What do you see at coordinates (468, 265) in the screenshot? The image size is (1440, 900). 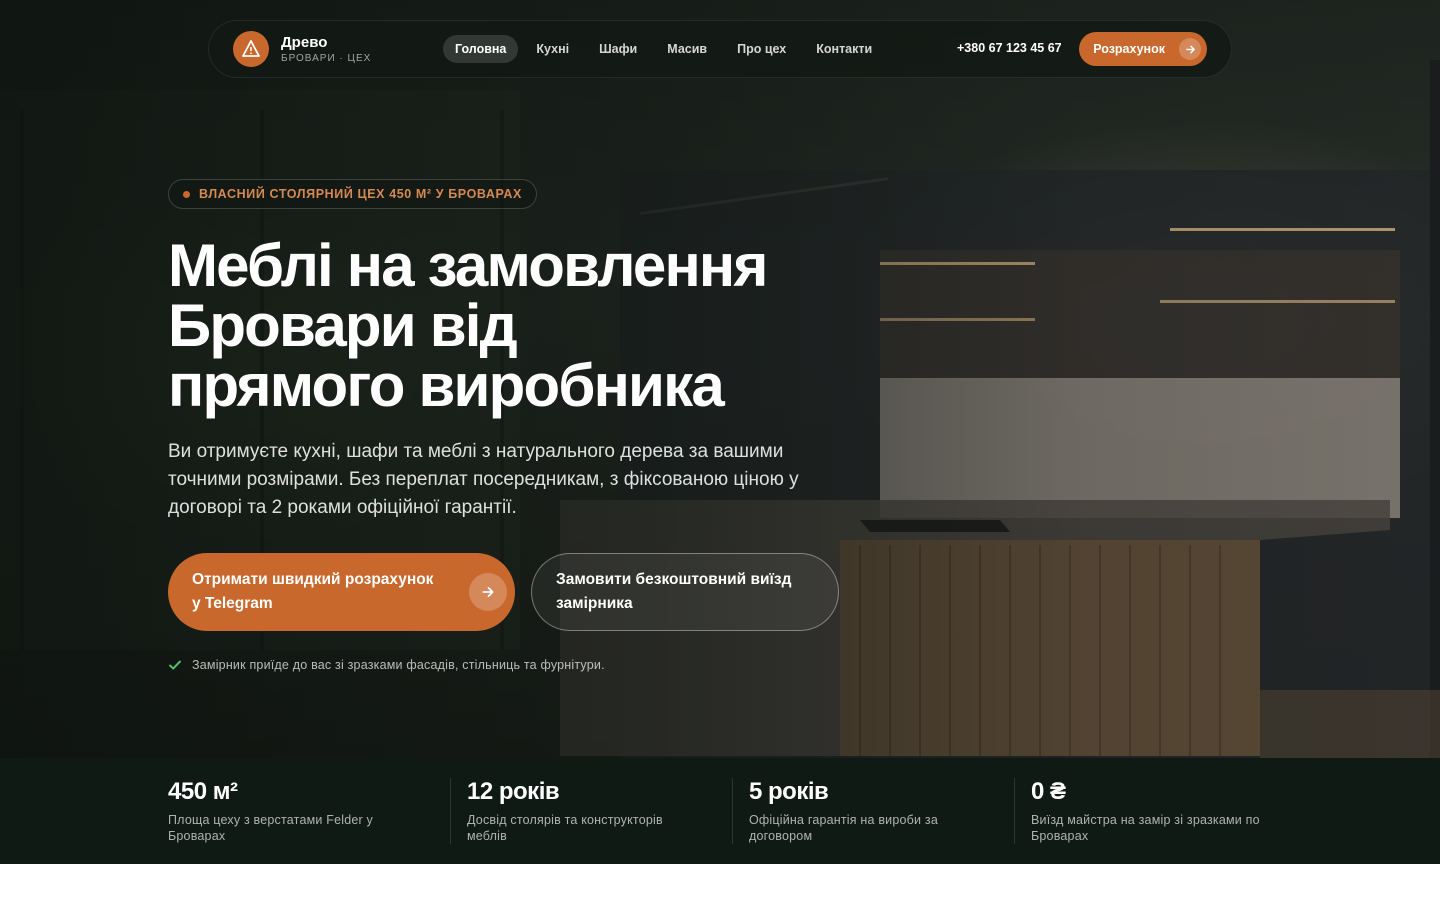 I see `headline-line: Меблі на замовлення` at bounding box center [468, 265].